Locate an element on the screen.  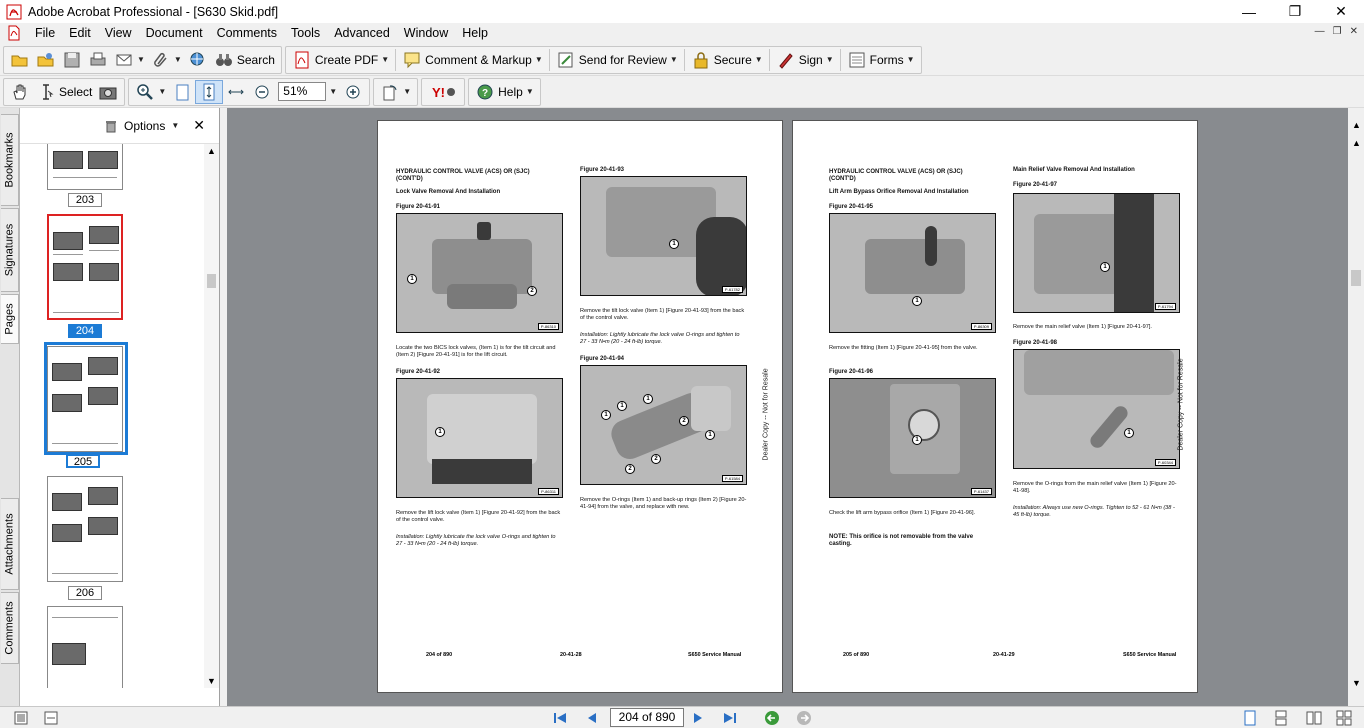
scroll-down-icon: ▼ is located at coordinates (211, 681).